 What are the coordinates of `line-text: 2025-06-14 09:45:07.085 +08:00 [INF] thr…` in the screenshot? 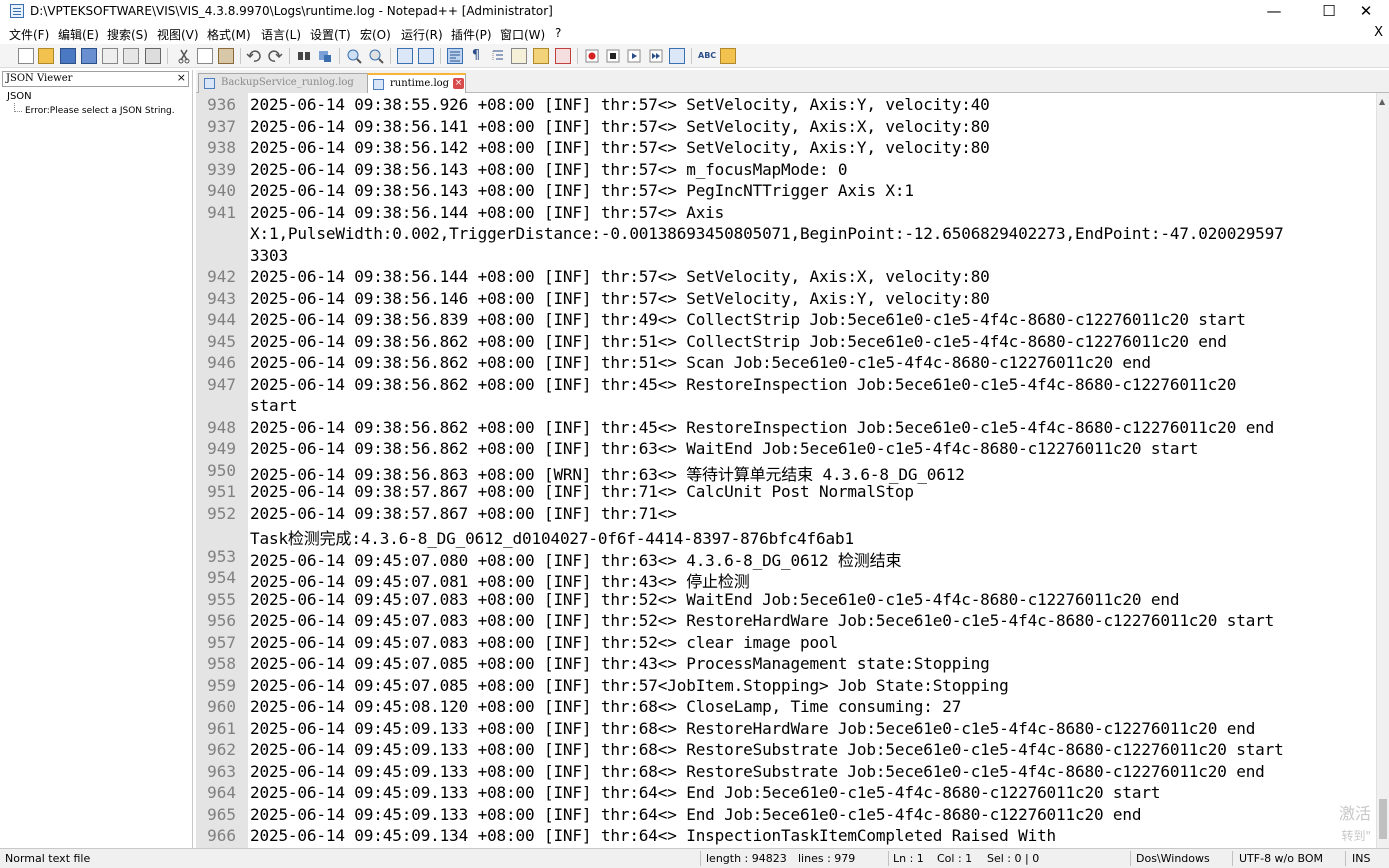 It's located at (620, 663).